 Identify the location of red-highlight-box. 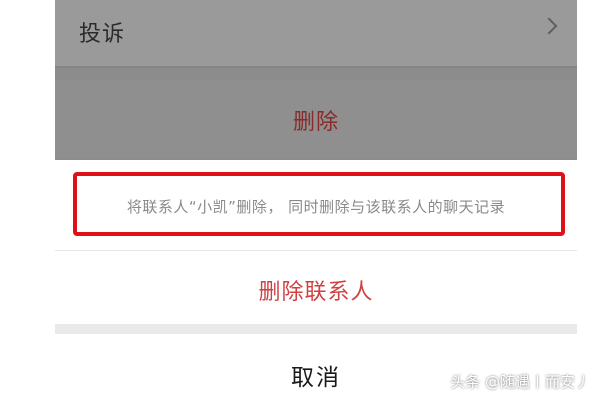
(319, 204).